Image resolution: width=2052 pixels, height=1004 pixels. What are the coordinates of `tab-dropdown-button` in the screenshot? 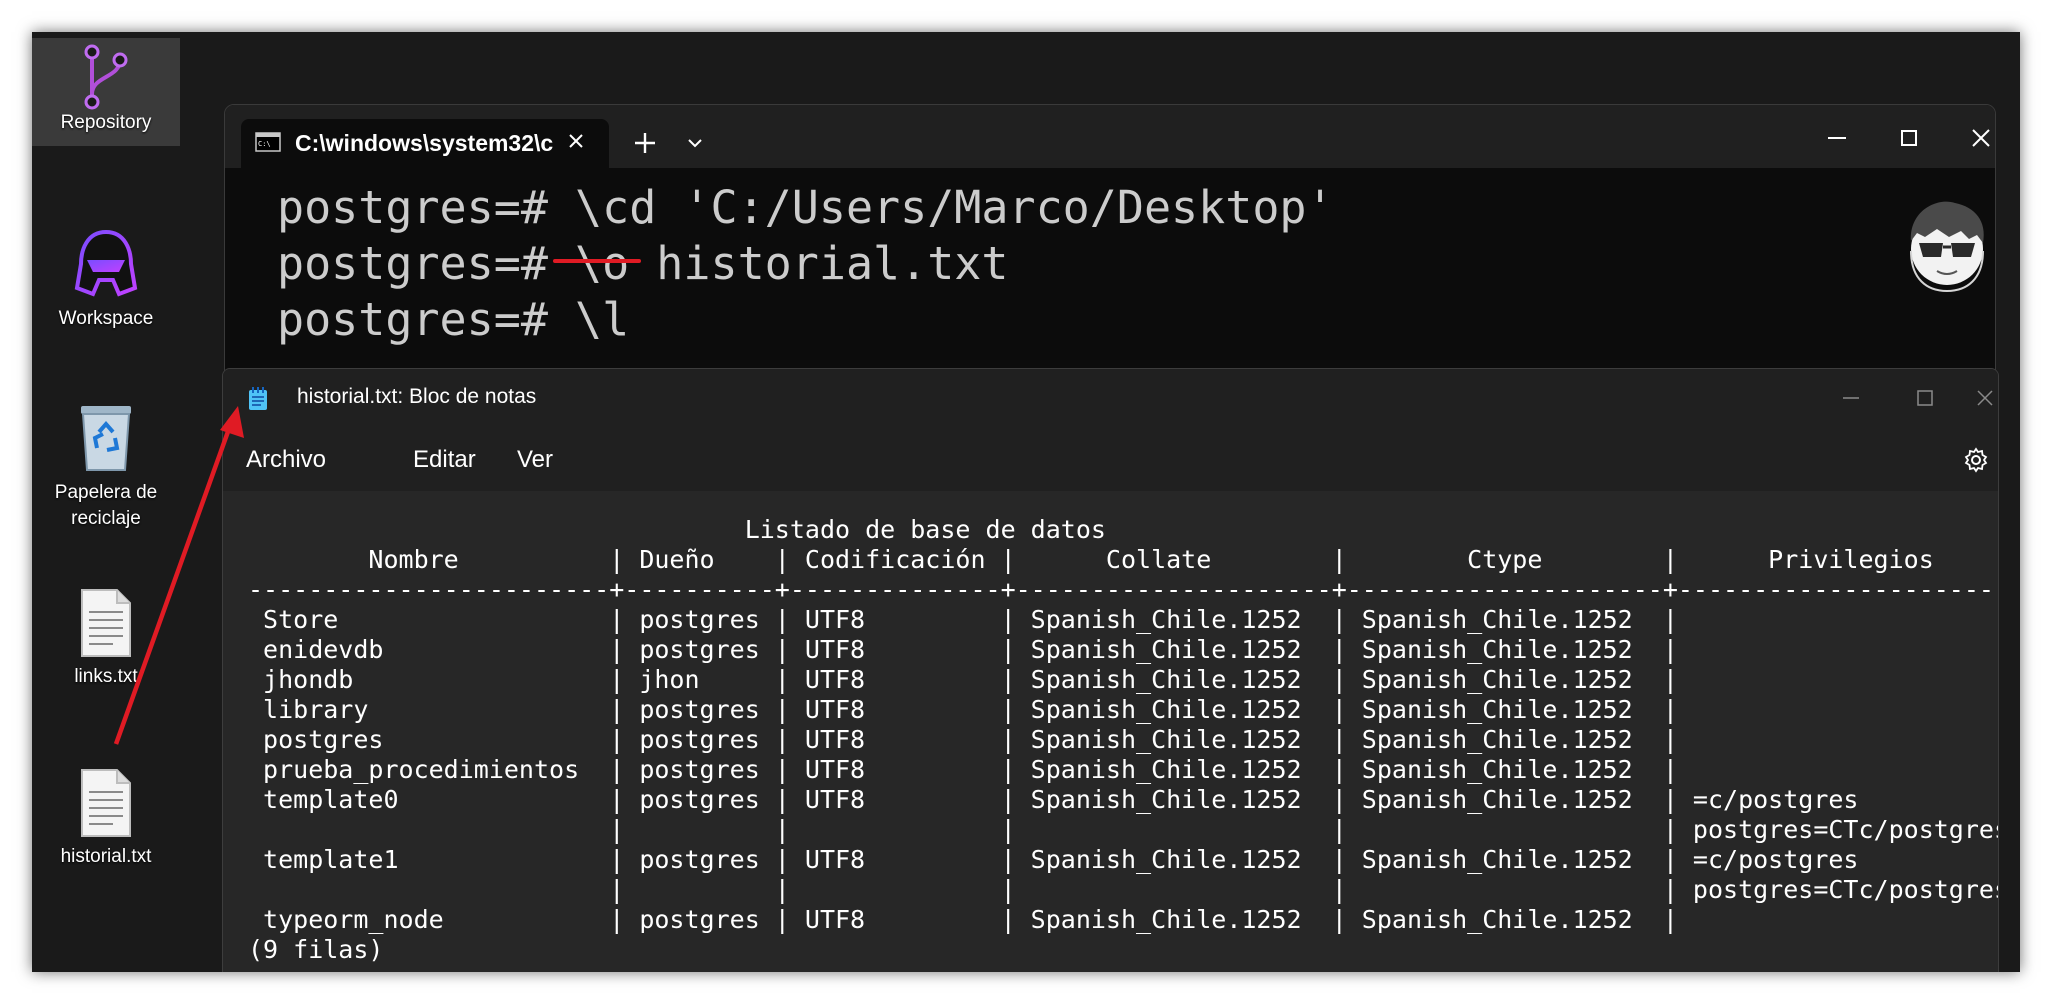 It's located at (695, 143).